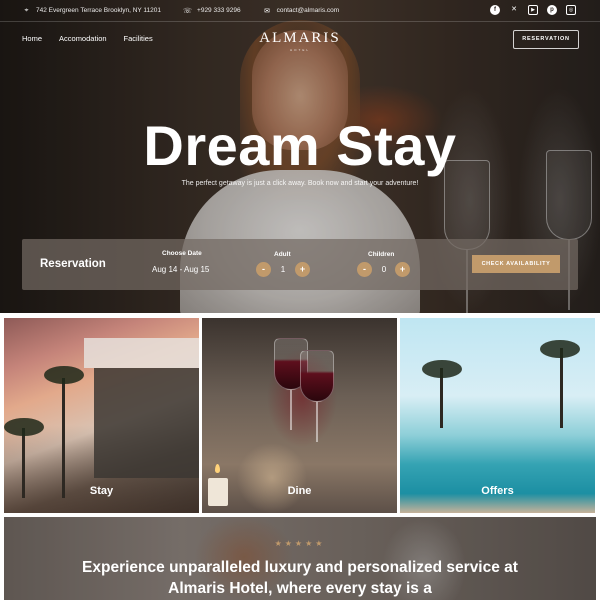 This screenshot has width=600, height=600. I want to click on date-label: Choose Date, so click(182, 253).